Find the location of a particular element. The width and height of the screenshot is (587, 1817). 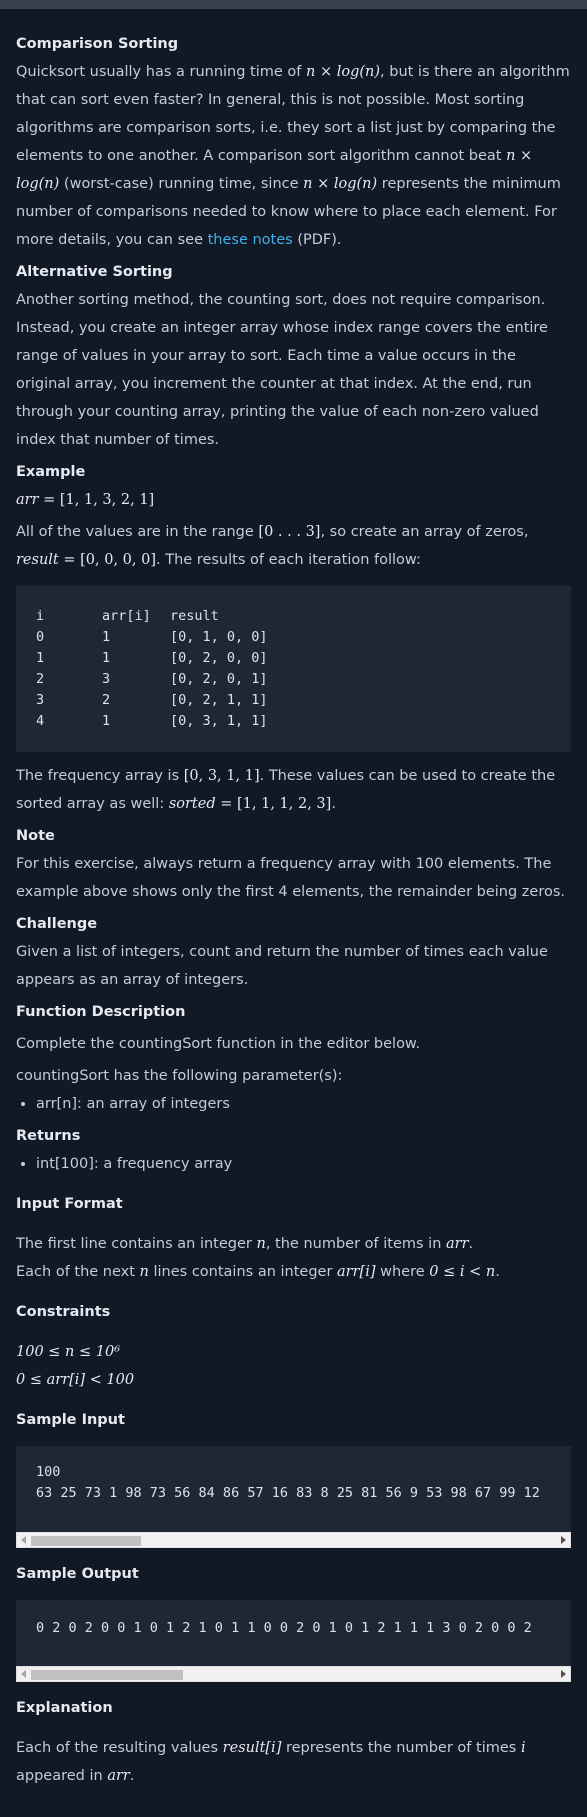

text: . The results of each iteration follow: is located at coordinates (288, 560).